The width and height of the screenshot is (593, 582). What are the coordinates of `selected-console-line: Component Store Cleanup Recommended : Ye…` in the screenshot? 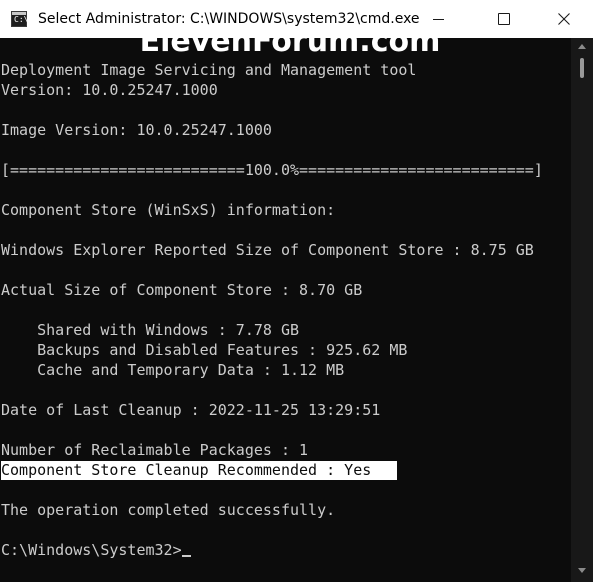 It's located at (281, 470).